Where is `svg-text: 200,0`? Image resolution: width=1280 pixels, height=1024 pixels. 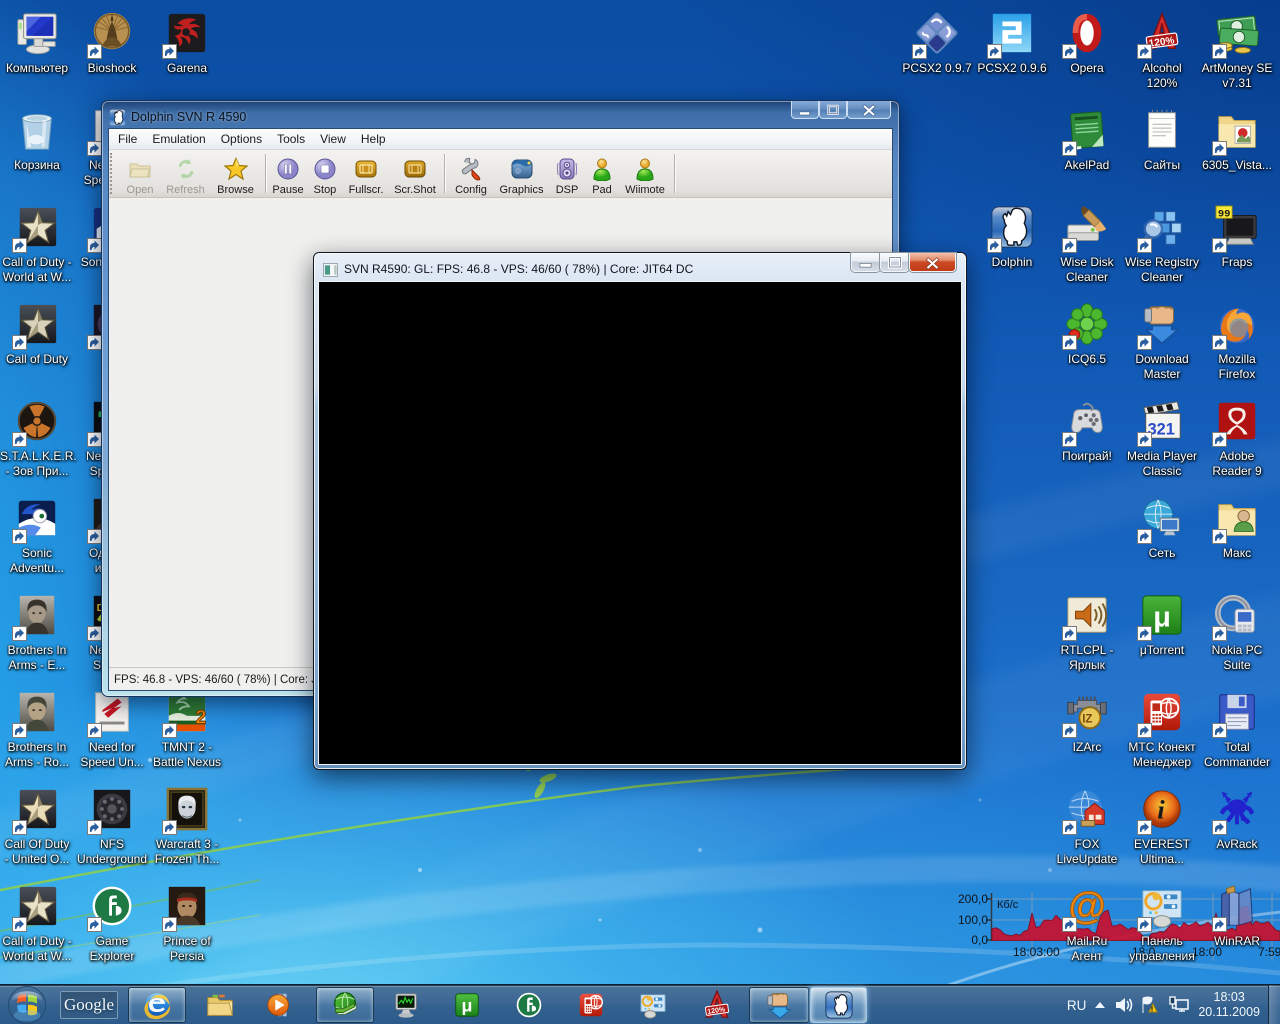
svg-text: 200,0 is located at coordinates (973, 899).